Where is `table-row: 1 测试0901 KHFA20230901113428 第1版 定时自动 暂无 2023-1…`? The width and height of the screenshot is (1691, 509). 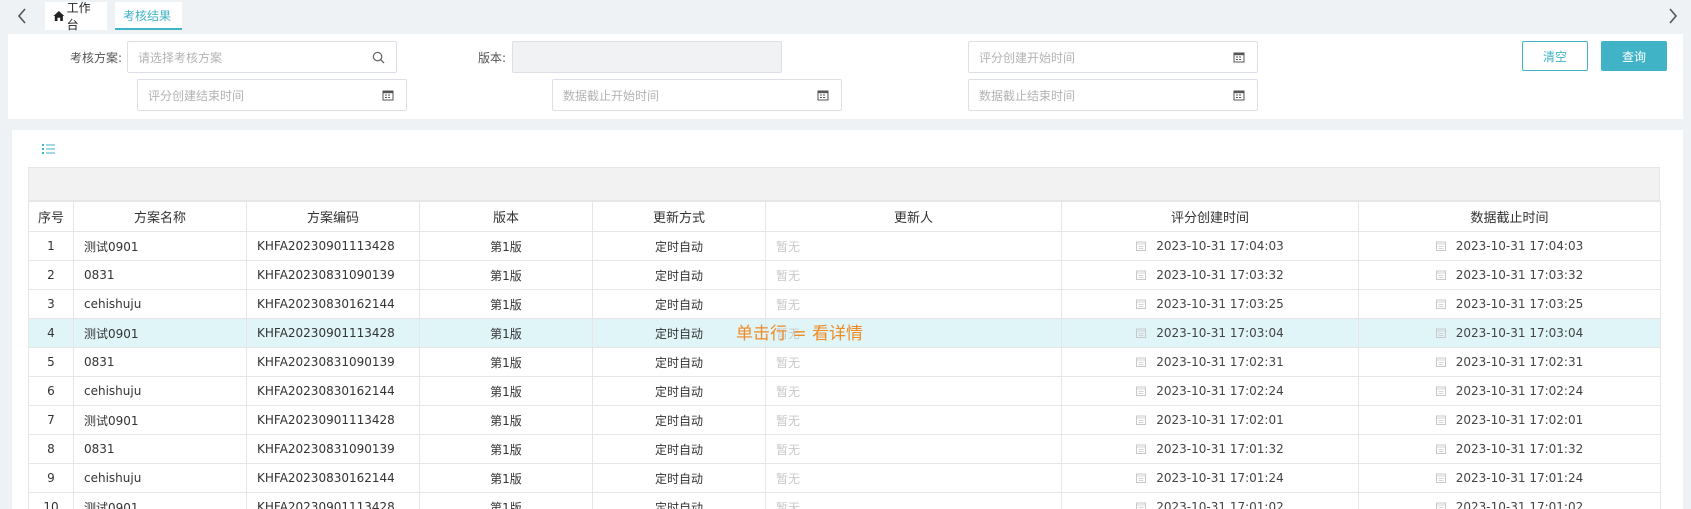 table-row: 1 测试0901 KHFA20230901113428 第1版 定时自动 暂无 2023-1… is located at coordinates (844, 246).